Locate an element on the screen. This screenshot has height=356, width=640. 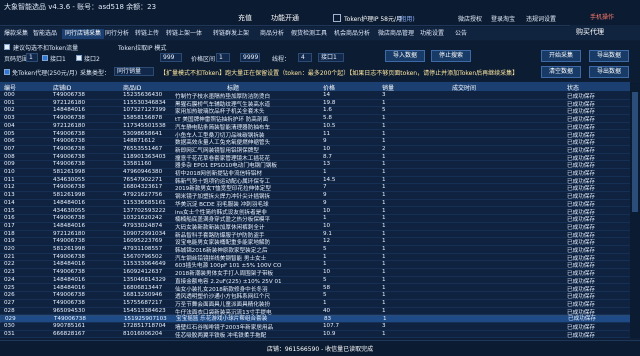
buy-agent-button: 购买代理 is located at coordinates (605, 32).